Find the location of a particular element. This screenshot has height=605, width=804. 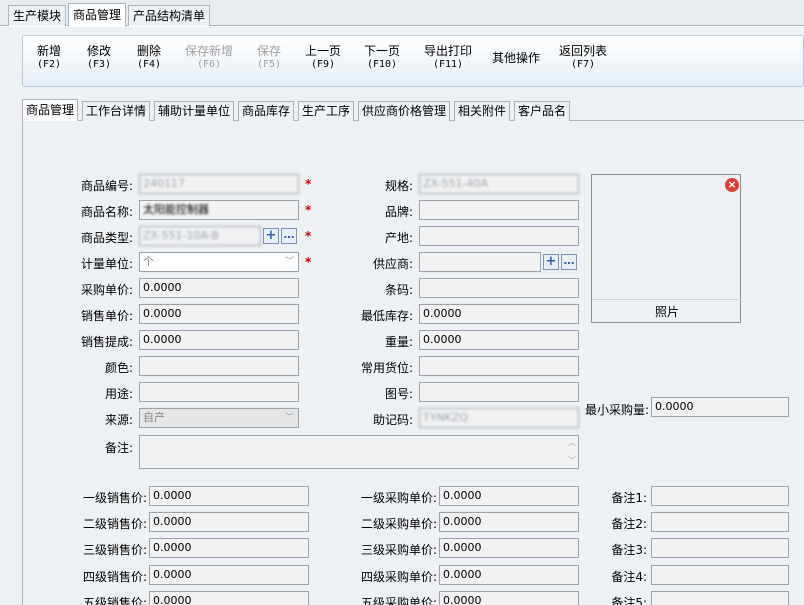

remark-2-field is located at coordinates (720, 522).